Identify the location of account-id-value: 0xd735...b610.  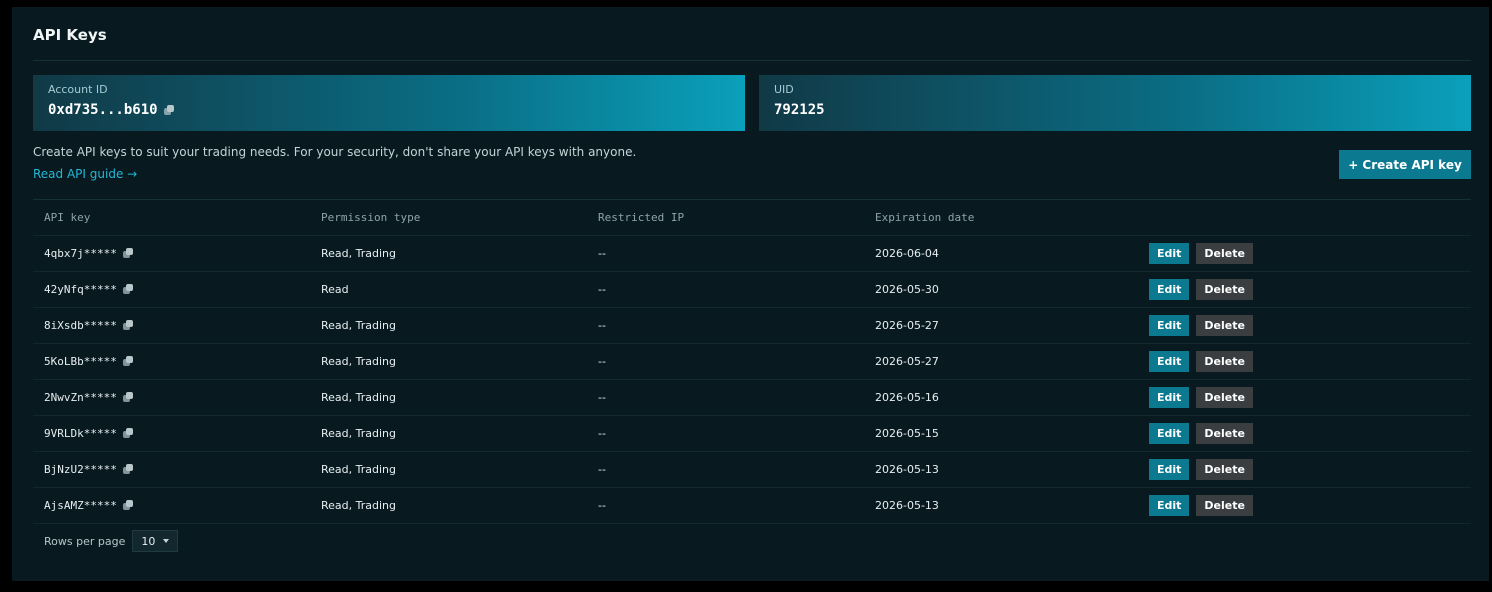
(103, 110).